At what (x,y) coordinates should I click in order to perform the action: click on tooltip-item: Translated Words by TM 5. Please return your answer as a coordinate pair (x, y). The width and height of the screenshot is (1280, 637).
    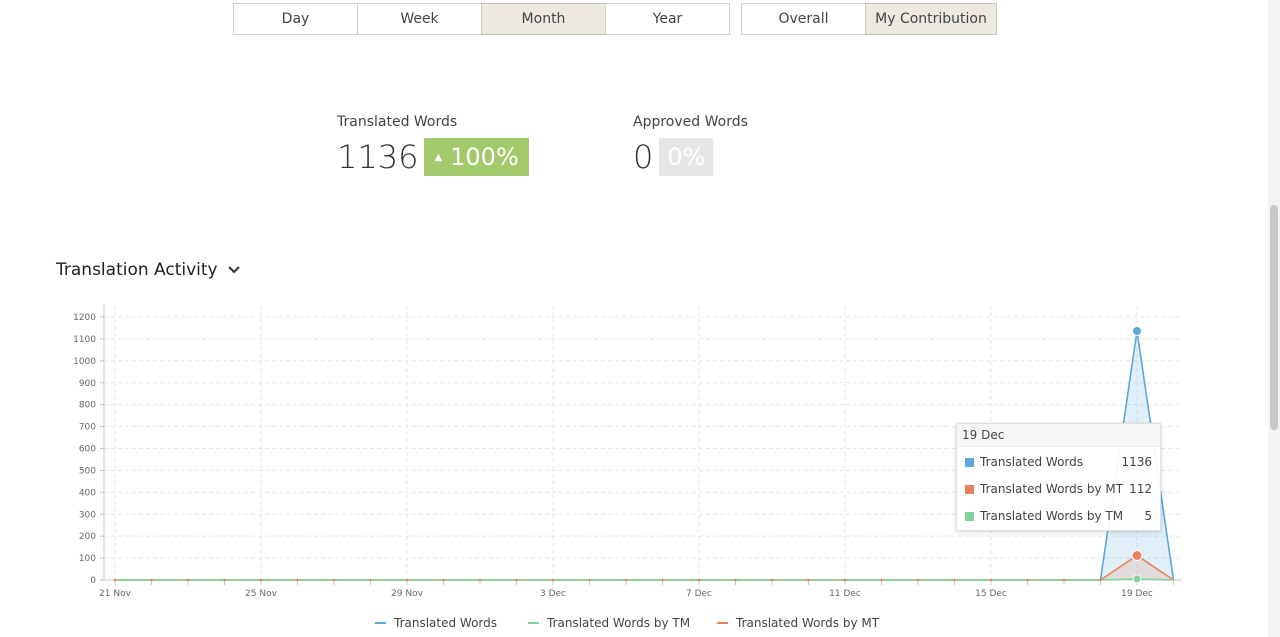
    Looking at the image, I should click on (1058, 516).